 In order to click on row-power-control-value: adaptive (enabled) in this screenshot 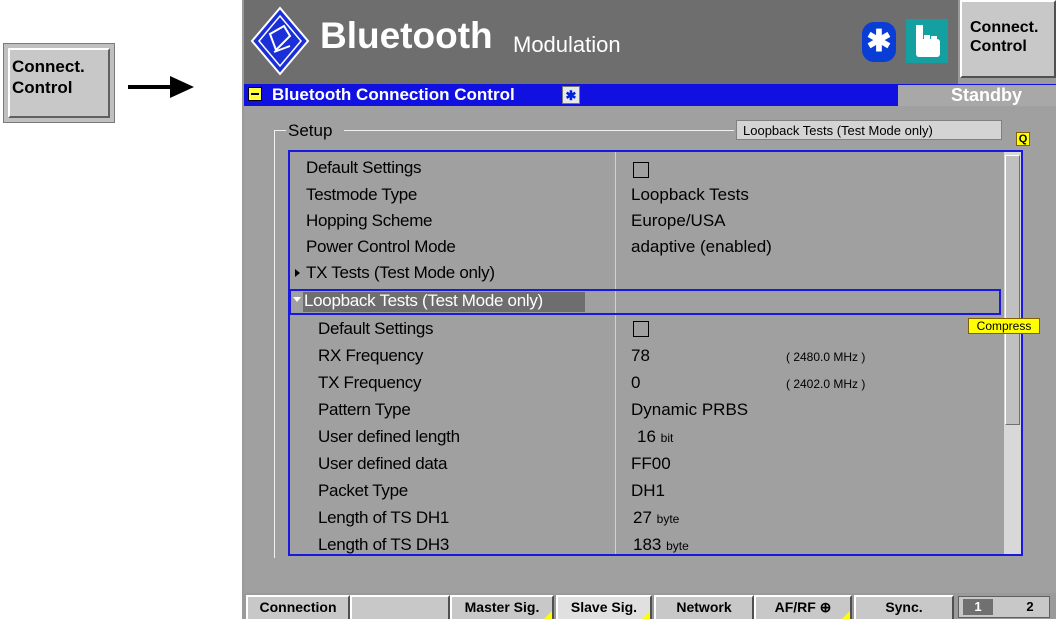, I will do `click(701, 247)`.